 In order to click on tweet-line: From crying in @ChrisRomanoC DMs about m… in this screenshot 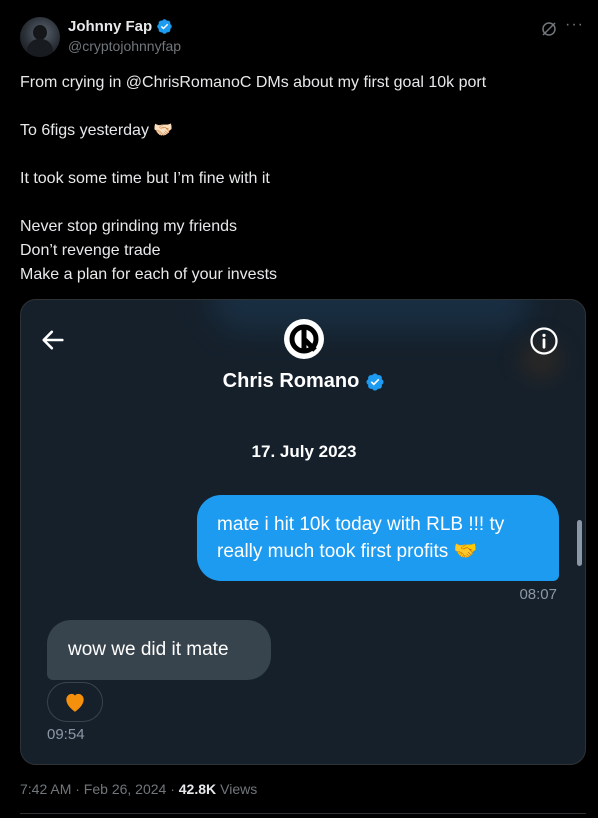, I will do `click(253, 82)`.